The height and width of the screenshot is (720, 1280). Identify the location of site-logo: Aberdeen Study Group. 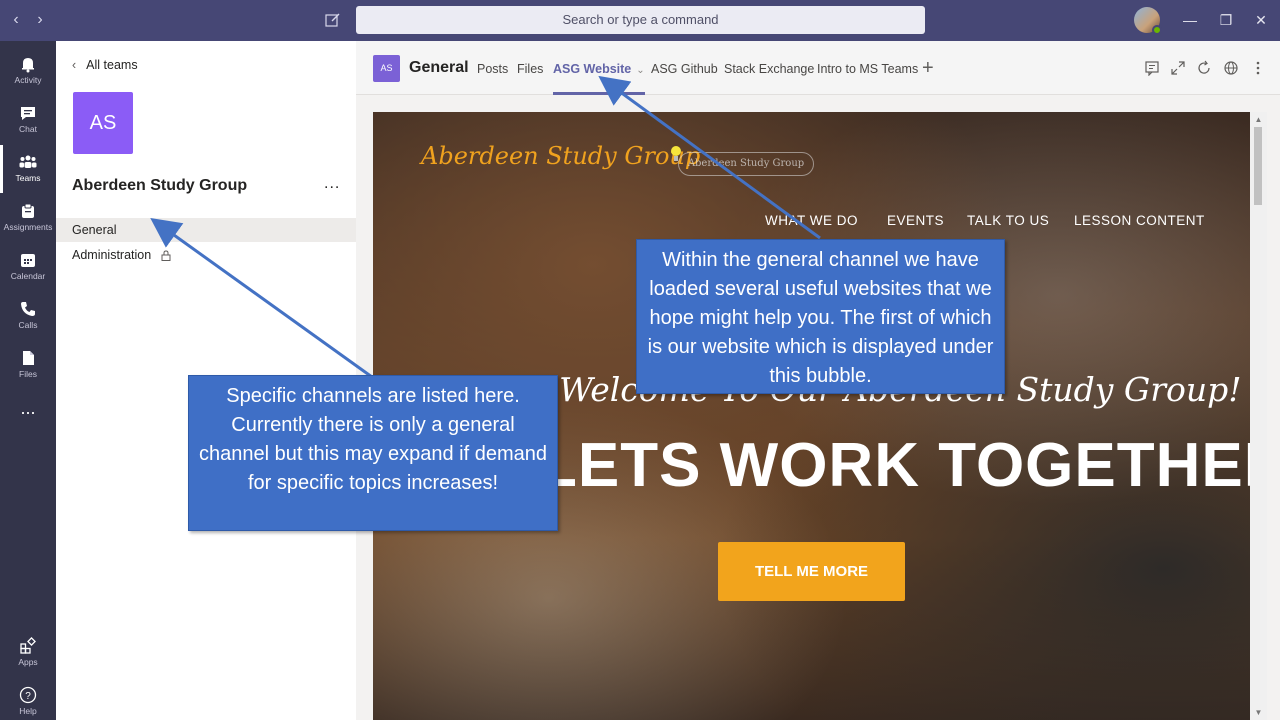
(560, 156).